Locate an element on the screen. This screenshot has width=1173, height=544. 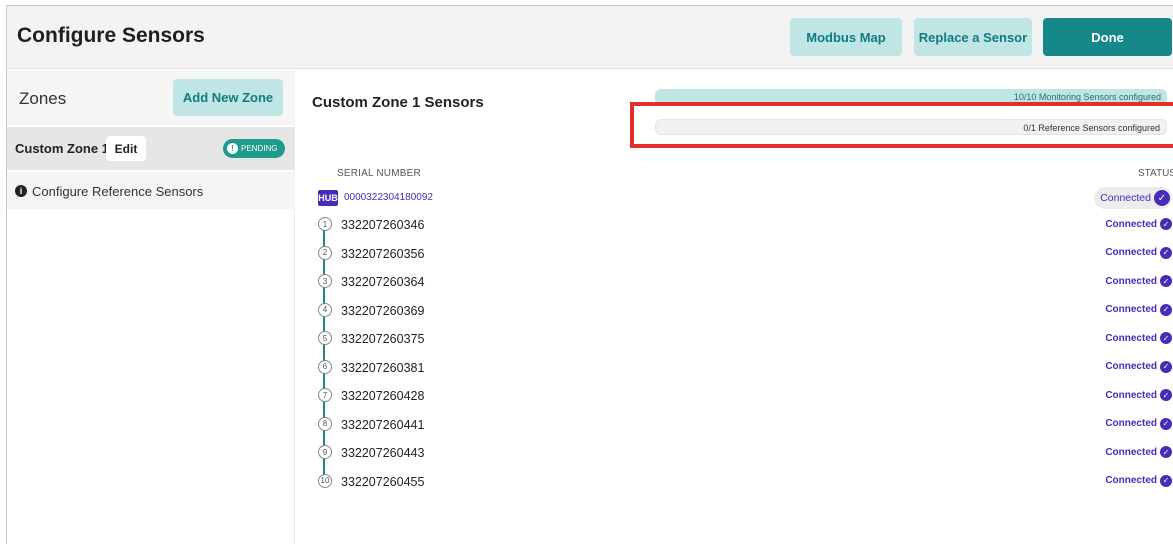
info-icon: i is located at coordinates (21, 191).